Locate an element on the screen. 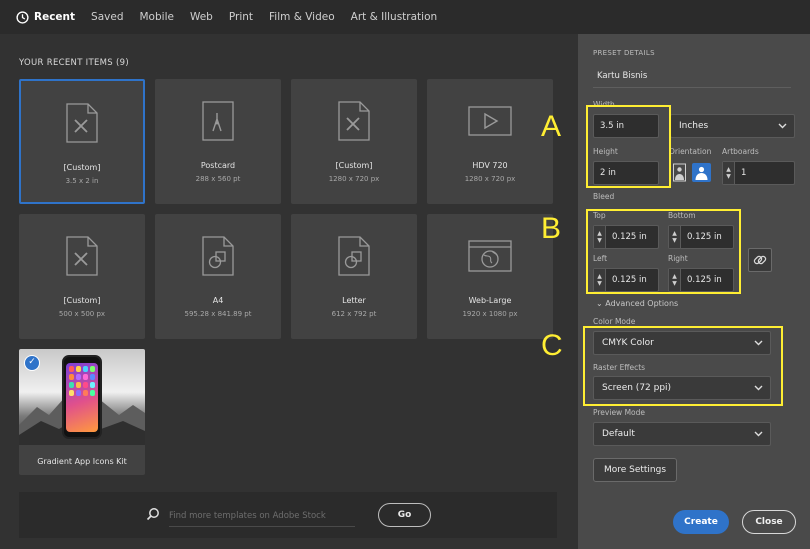  tab-label: Saved is located at coordinates (107, 17).